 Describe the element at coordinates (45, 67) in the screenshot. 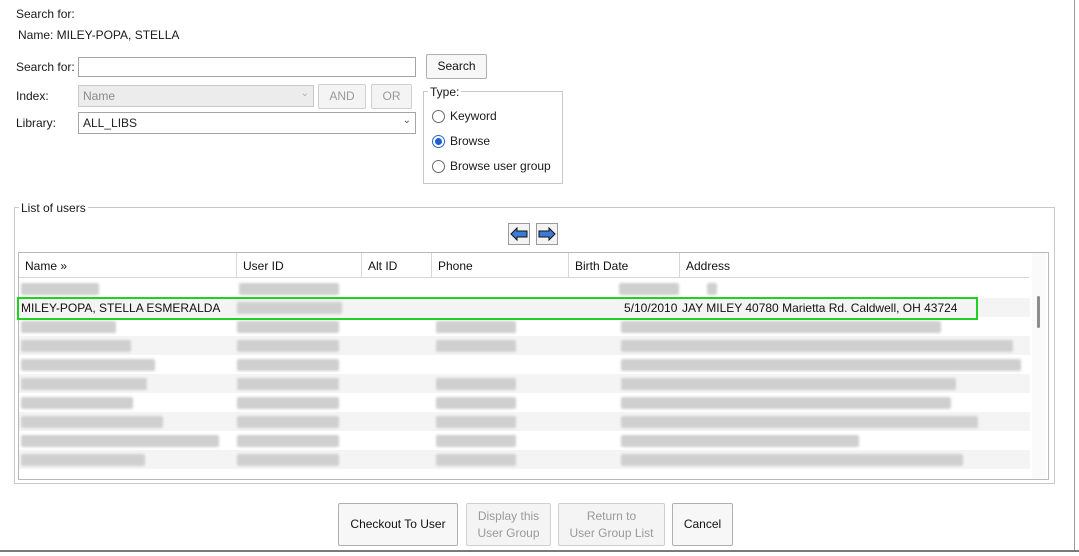

I see `search-label: Search for:` at that location.